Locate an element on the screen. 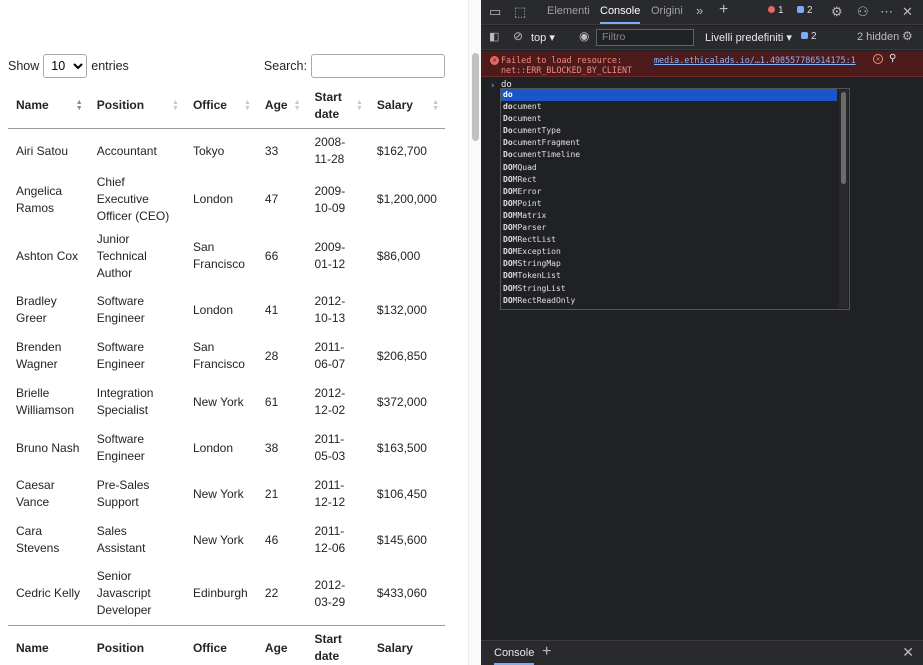  header-label: Salary is located at coordinates (394, 647).